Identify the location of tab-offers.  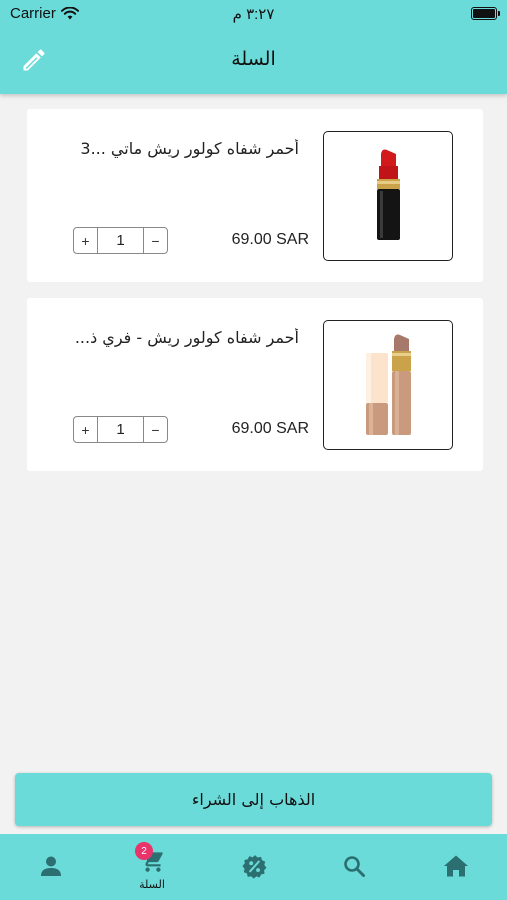
(254, 867).